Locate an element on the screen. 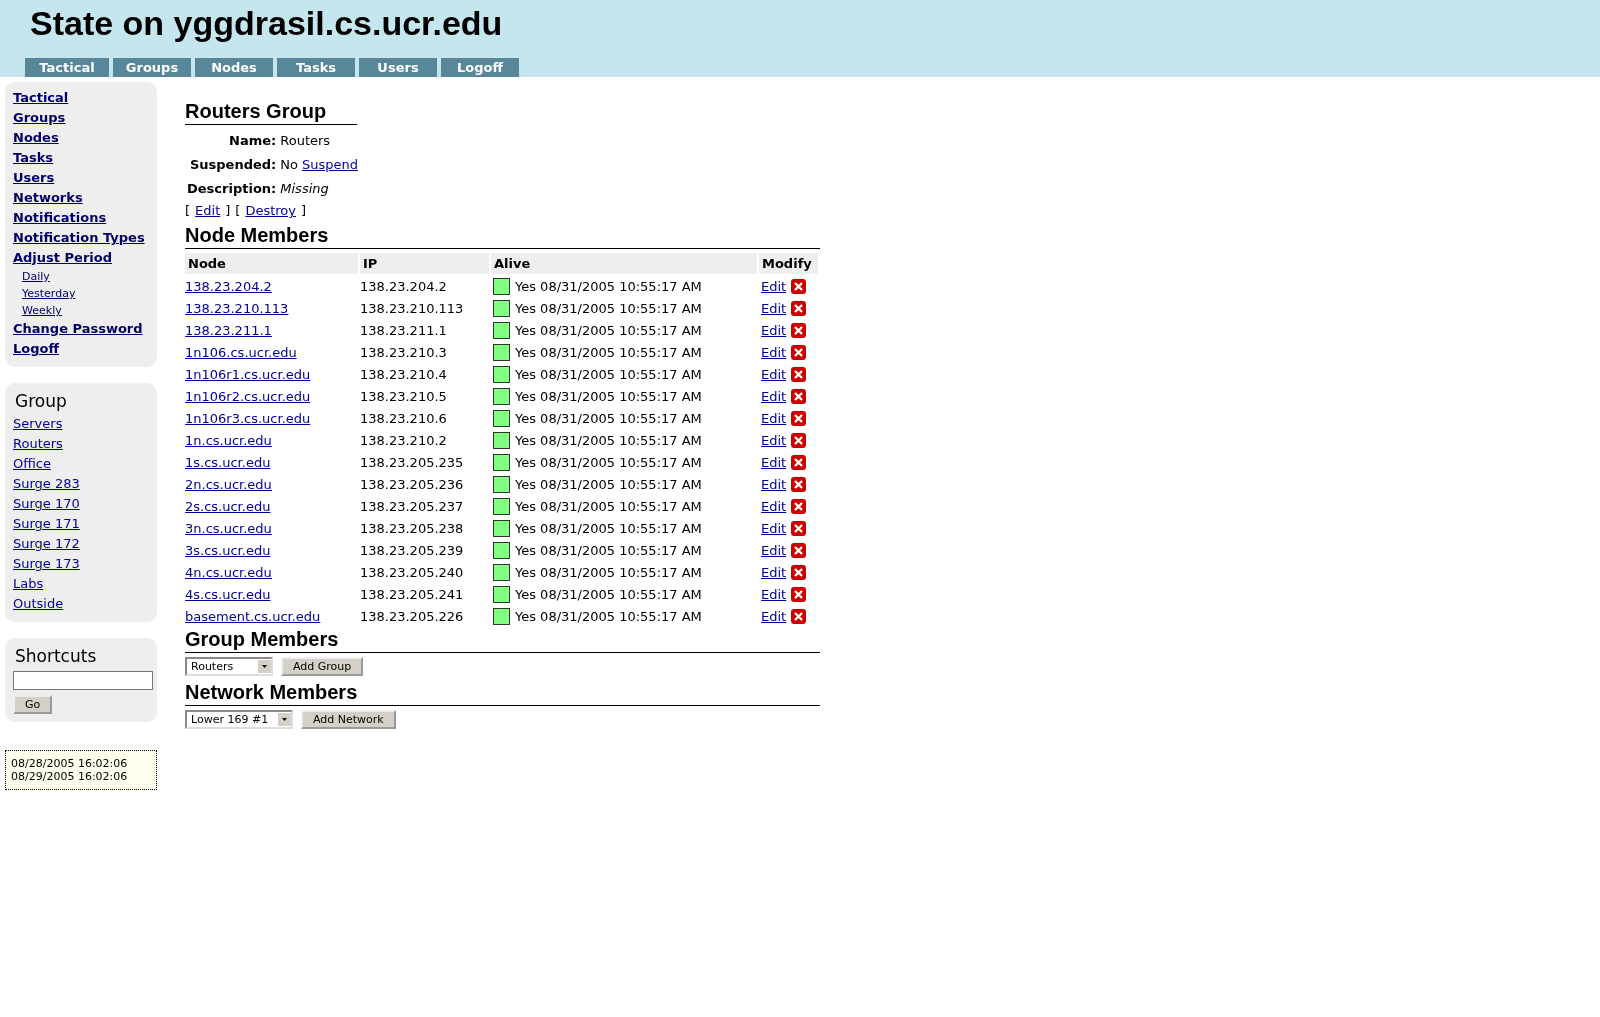 The height and width of the screenshot is (1017, 1600). action-link: Destroy is located at coordinates (270, 210).